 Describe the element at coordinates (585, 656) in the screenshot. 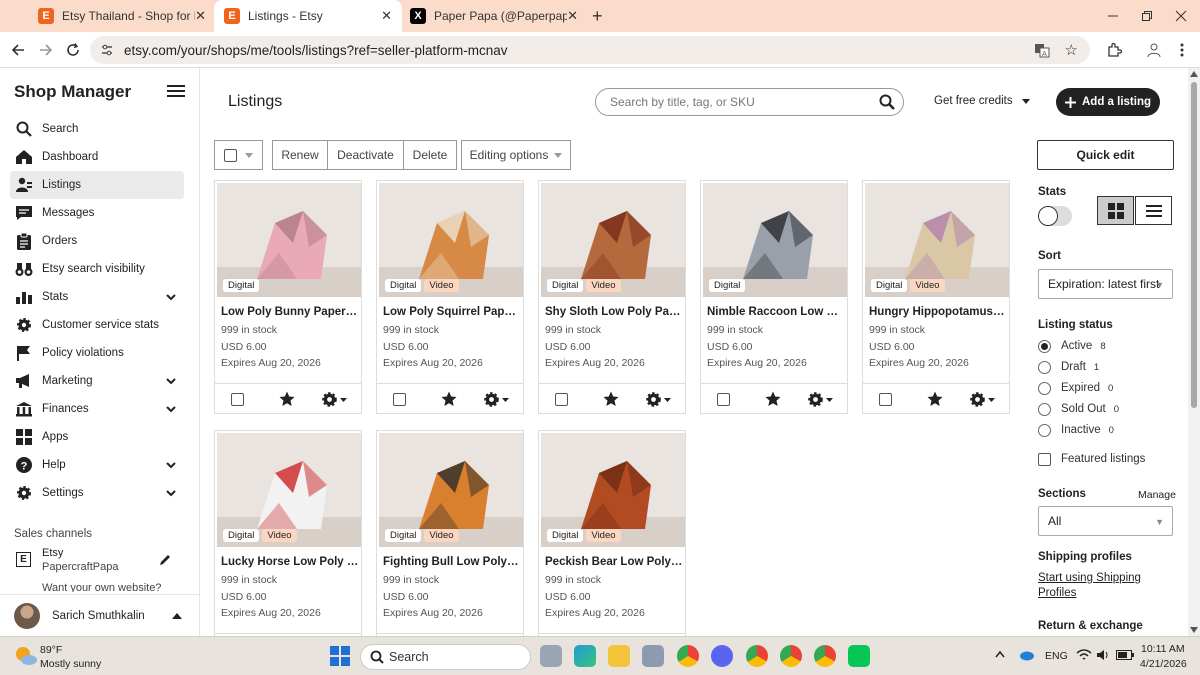

I see `edge-icon` at that location.